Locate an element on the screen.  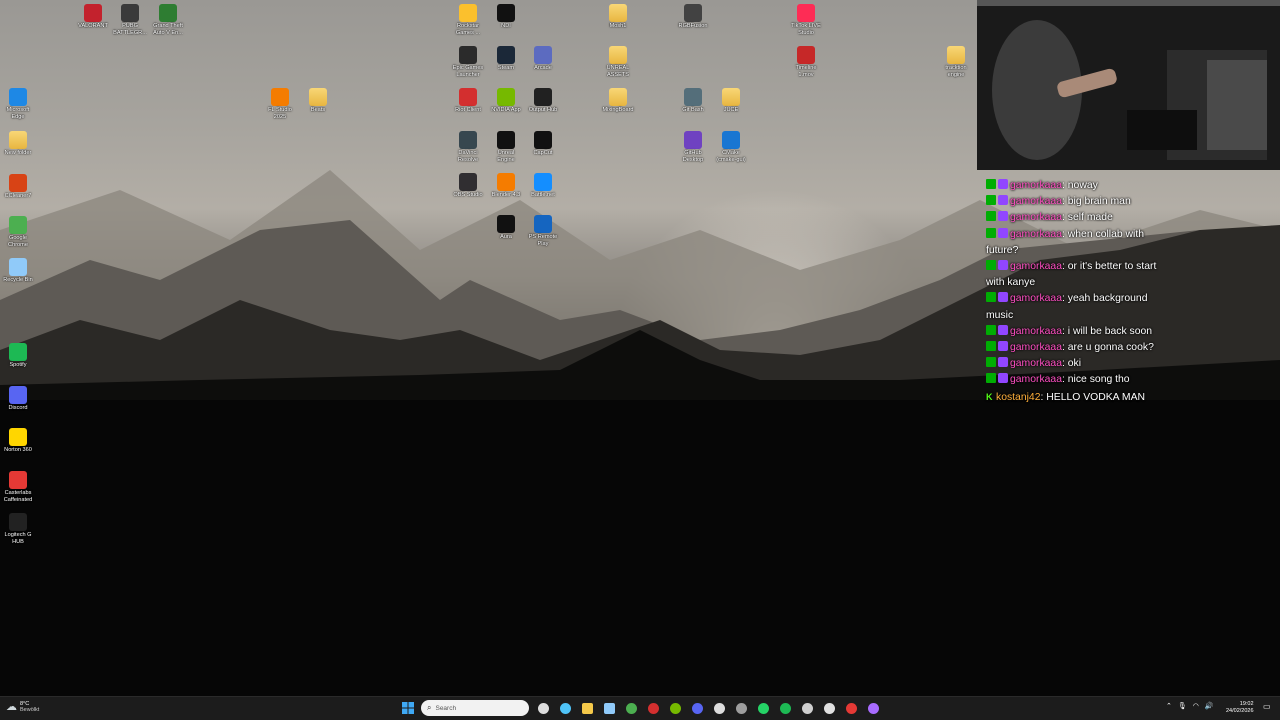
cmake-icon is located at coordinates (731, 140).